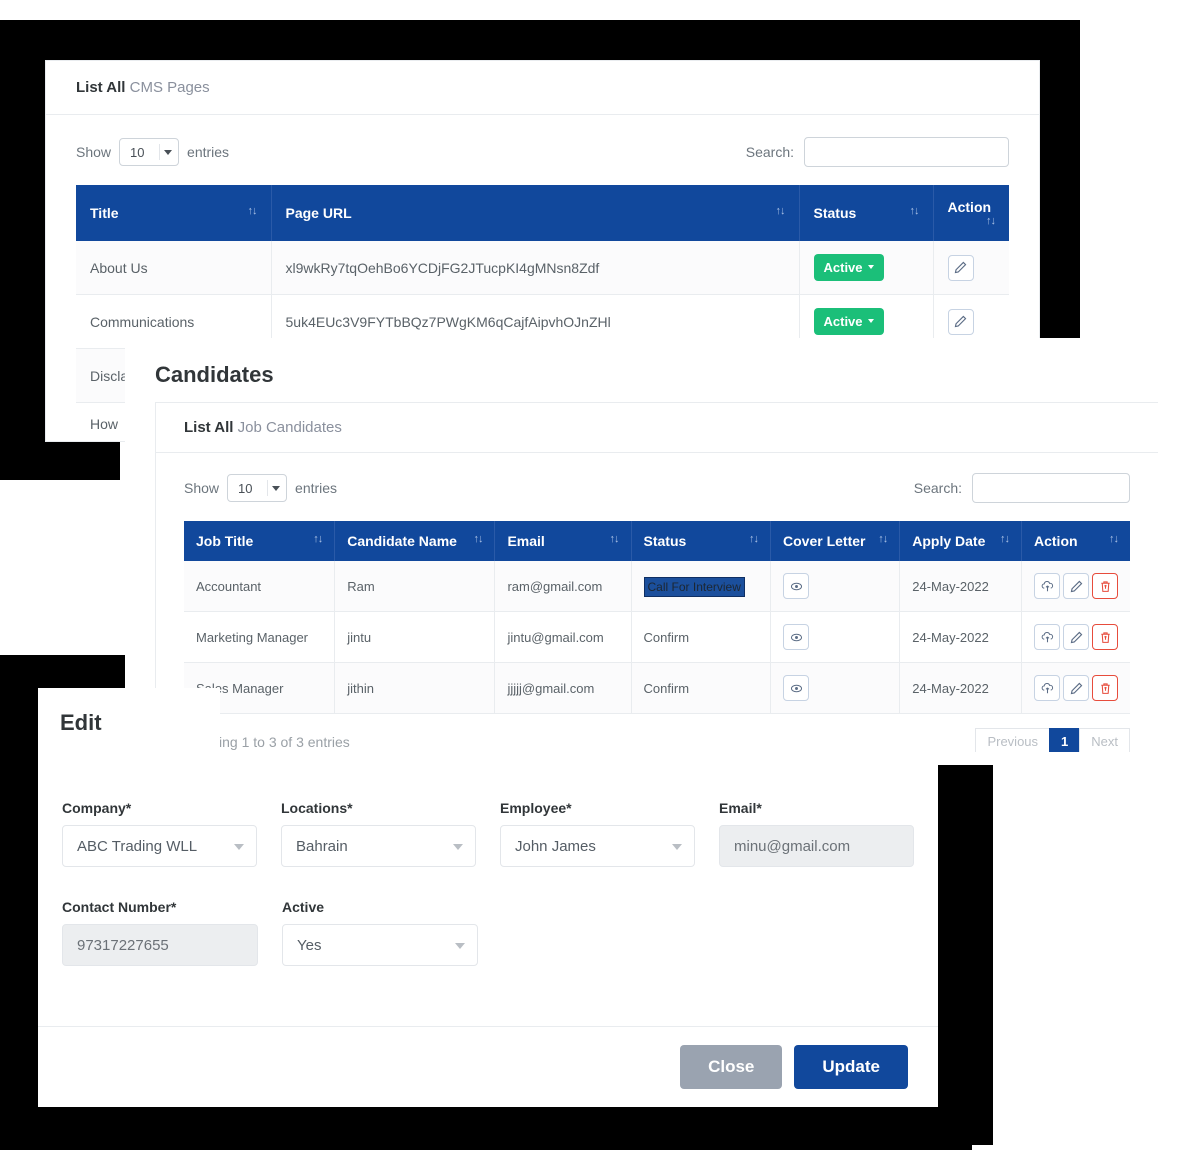  I want to click on cand-col-cover-letter: Cover Letter ↑↓, so click(835, 541).